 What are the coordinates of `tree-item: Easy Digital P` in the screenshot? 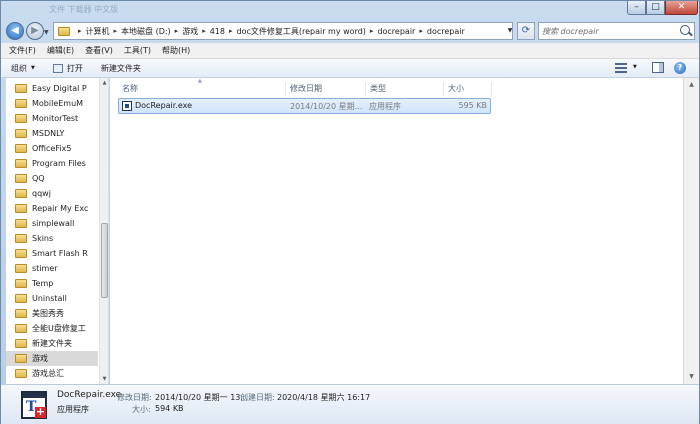 It's located at (52, 88).